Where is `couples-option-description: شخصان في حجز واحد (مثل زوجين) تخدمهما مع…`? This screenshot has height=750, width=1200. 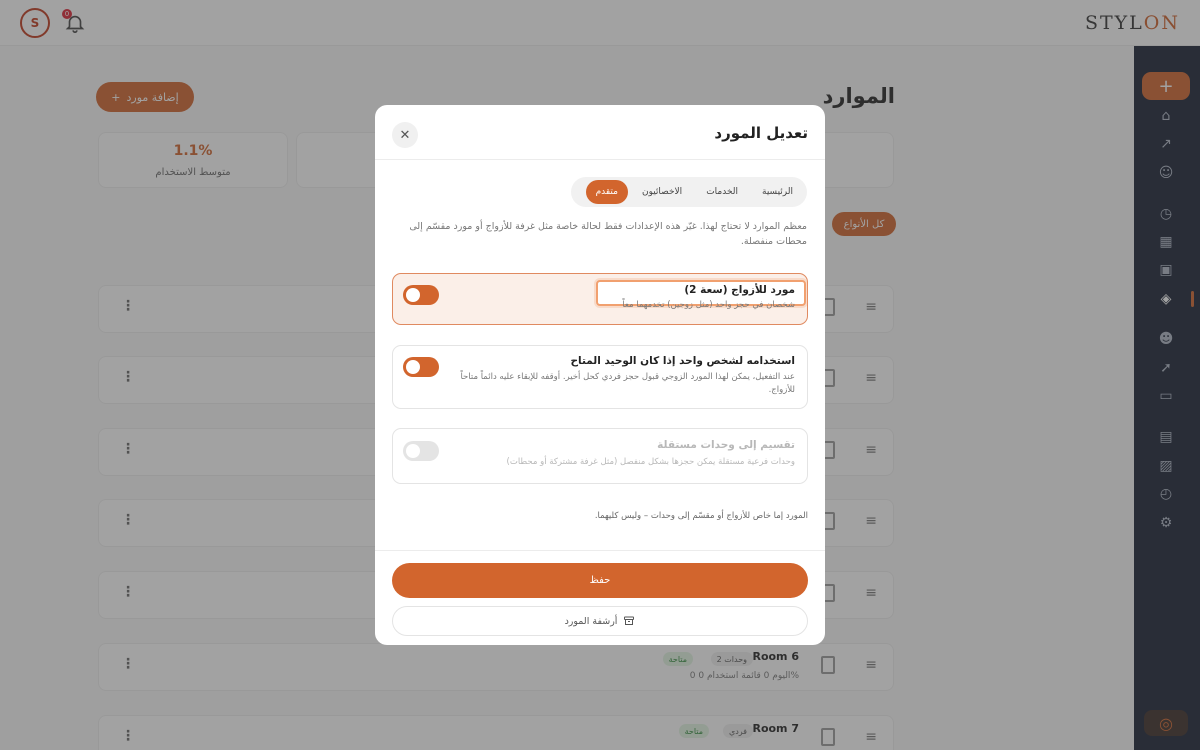 couples-option-description: شخصان في حجز واحد (مثل زوجين) تخدمهما مع… is located at coordinates (708, 305).